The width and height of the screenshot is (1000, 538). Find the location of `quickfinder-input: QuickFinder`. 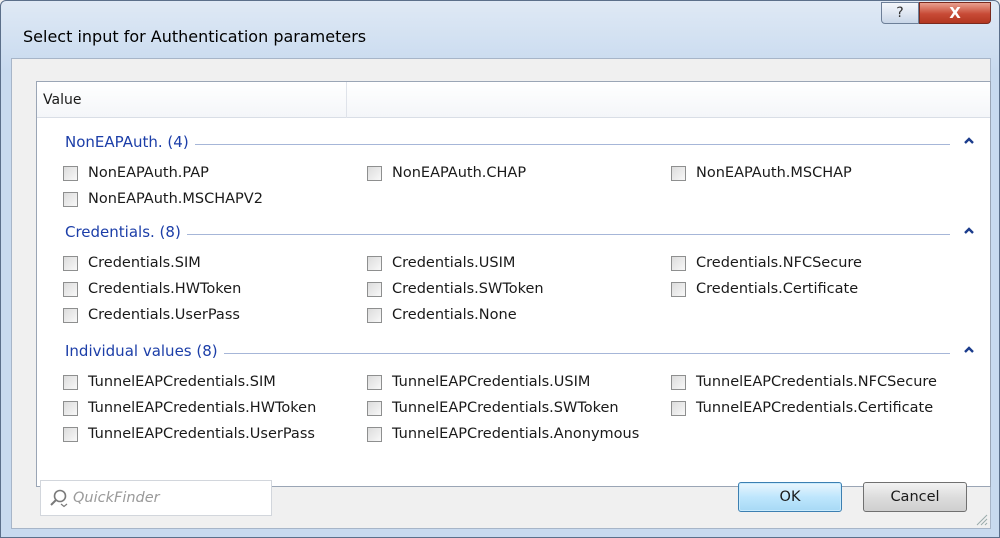

quickfinder-input: QuickFinder is located at coordinates (156, 498).